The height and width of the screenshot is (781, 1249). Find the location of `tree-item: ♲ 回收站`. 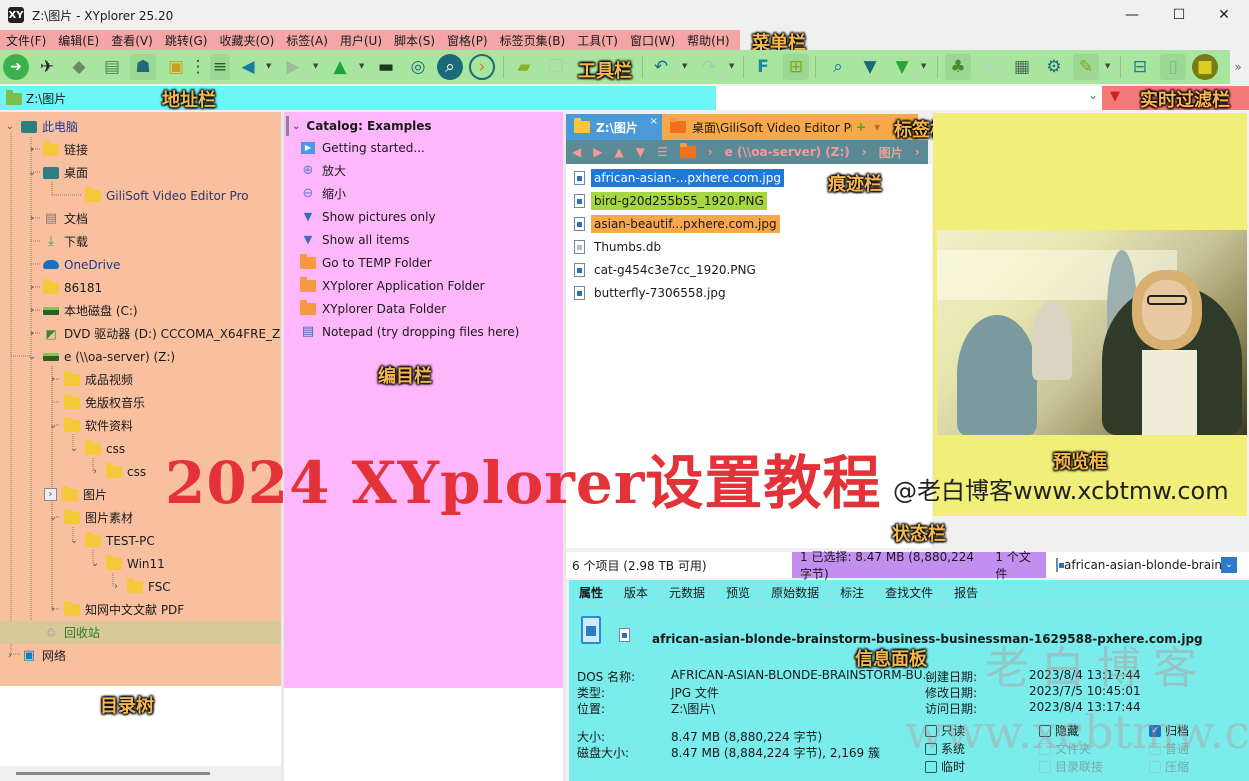

tree-item: ♲ 回收站 is located at coordinates (140, 632).